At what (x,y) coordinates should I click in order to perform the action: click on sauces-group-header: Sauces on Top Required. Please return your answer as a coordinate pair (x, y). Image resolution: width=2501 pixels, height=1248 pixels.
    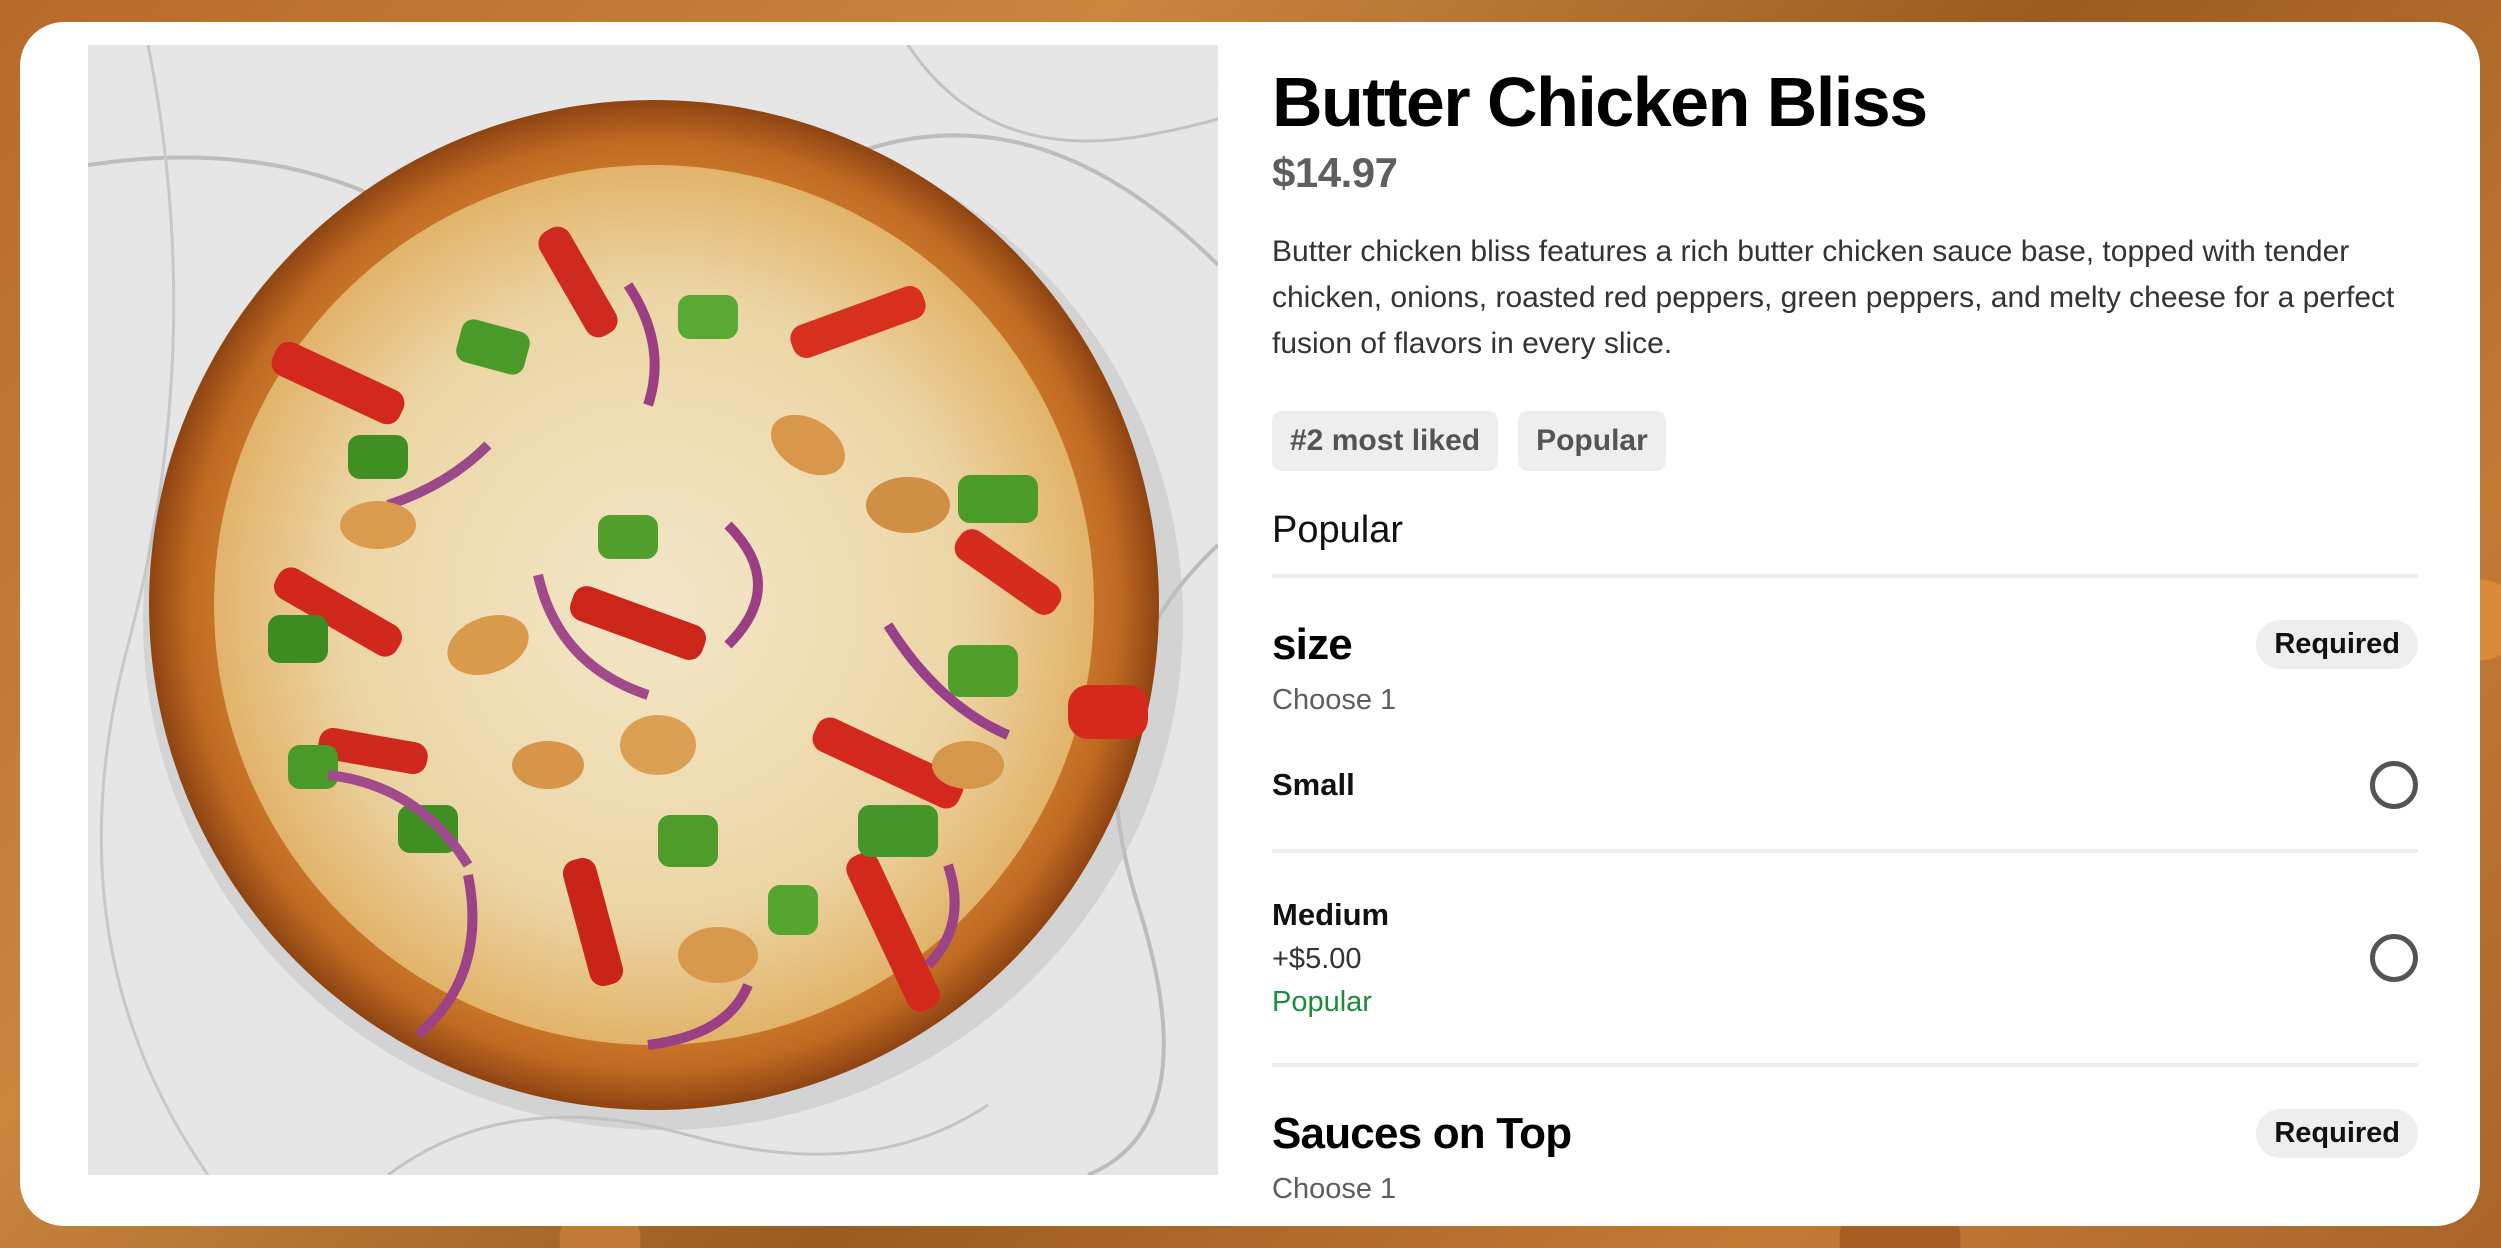
    Looking at the image, I should click on (1845, 1134).